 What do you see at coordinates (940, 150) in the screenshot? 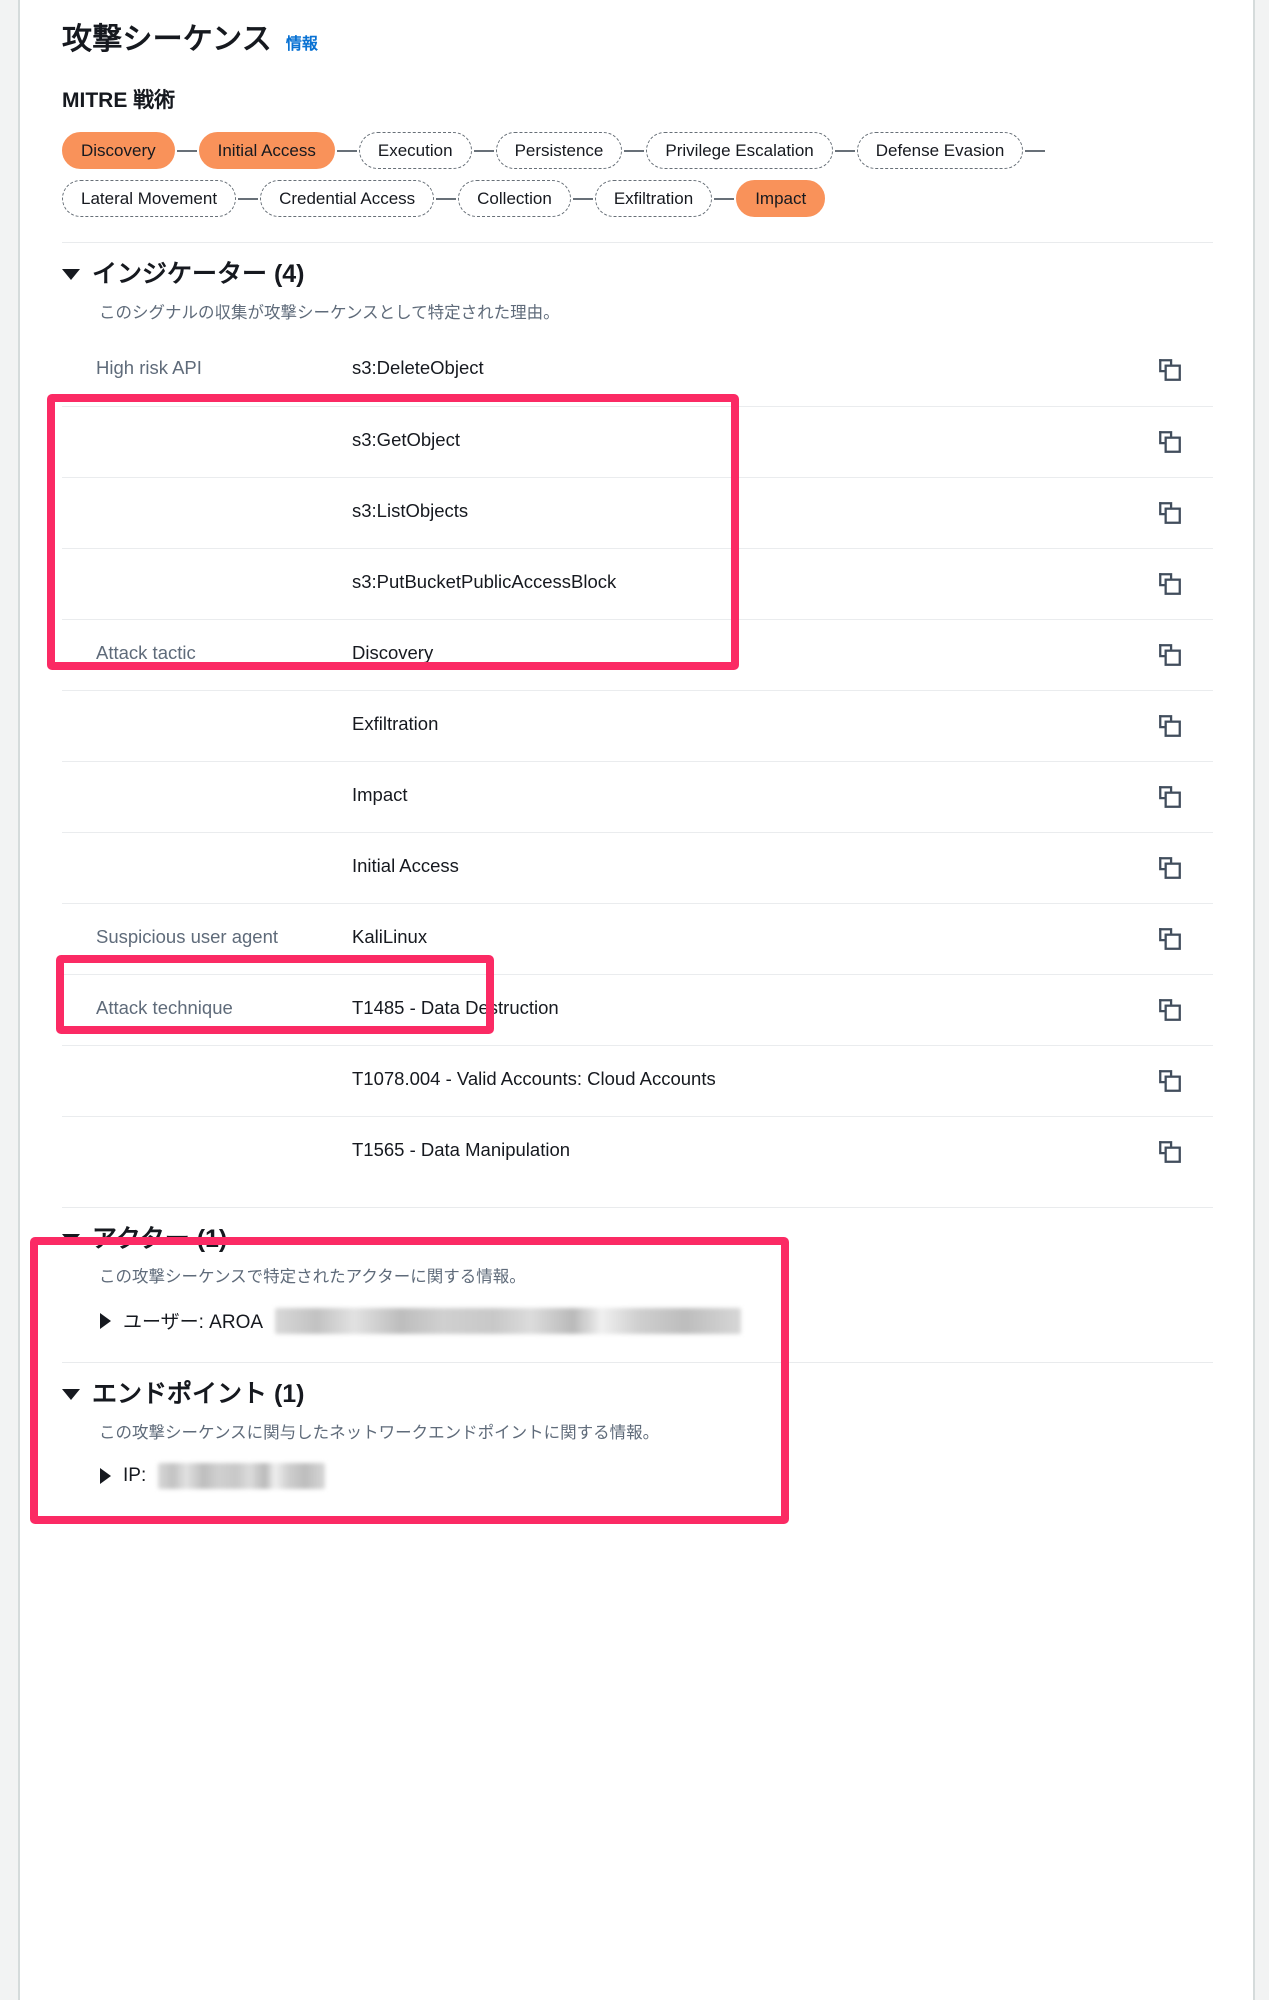
I see `tactic-chip-defense-evasion: Defense Evasion` at bounding box center [940, 150].